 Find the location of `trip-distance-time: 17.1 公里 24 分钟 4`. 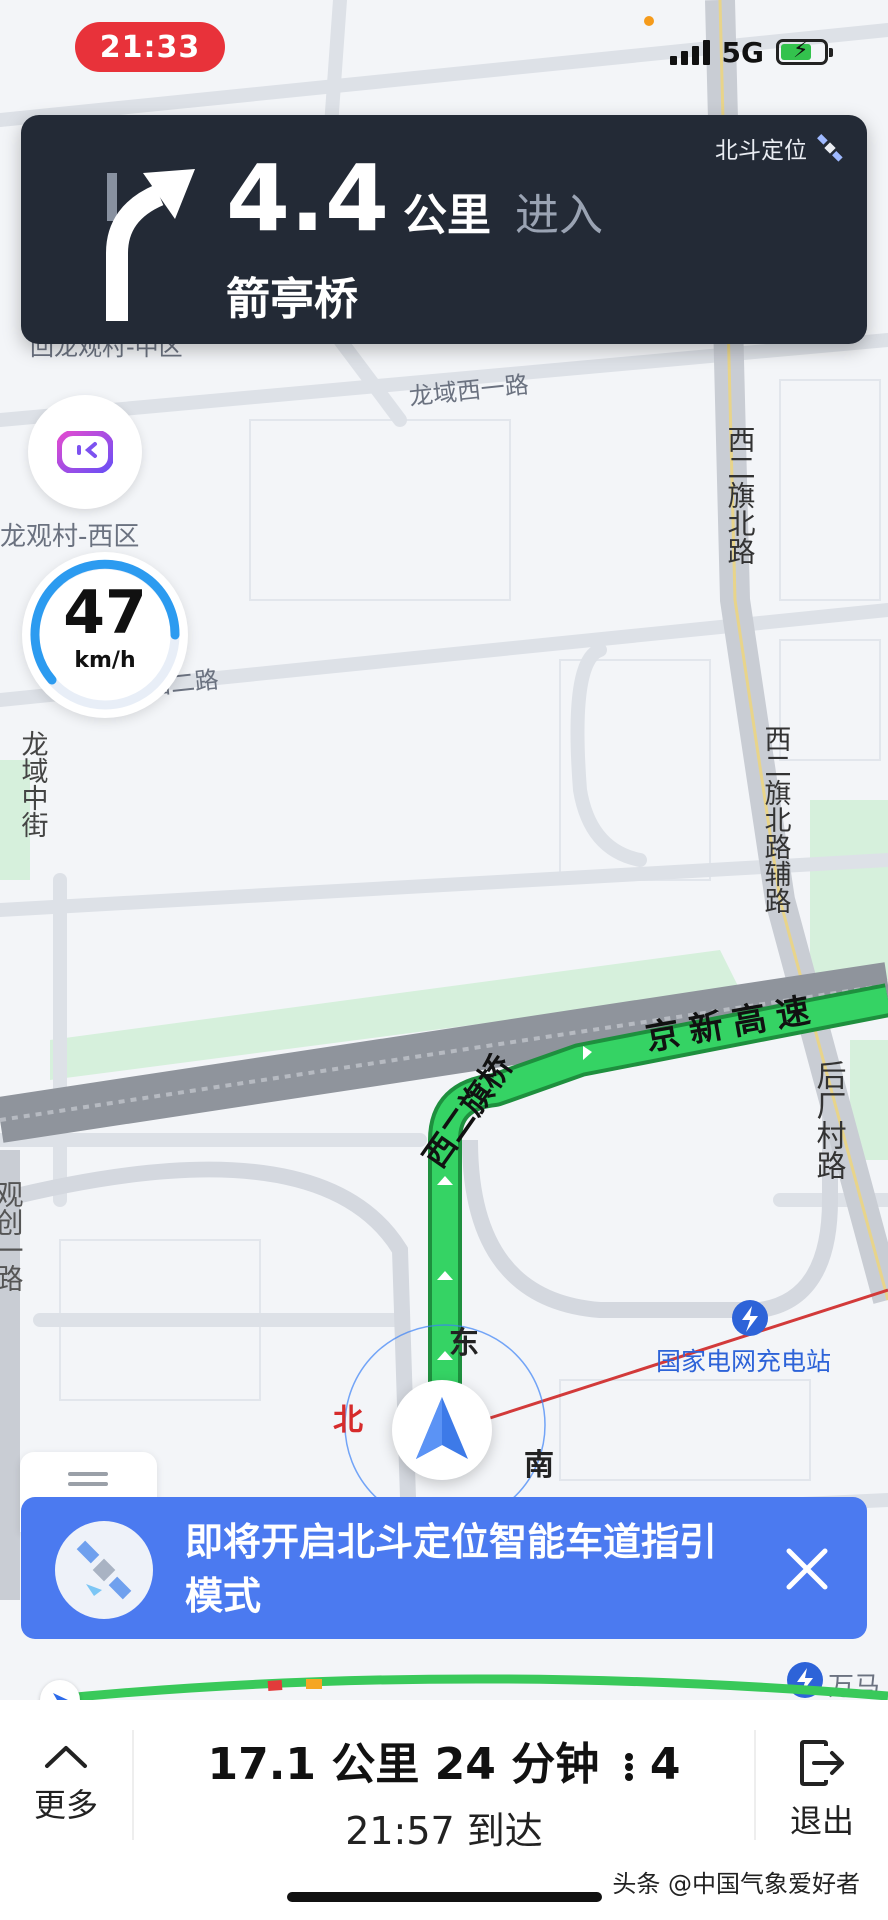

trip-distance-time: 17.1 公里 24 分钟 4 is located at coordinates (444, 1760).